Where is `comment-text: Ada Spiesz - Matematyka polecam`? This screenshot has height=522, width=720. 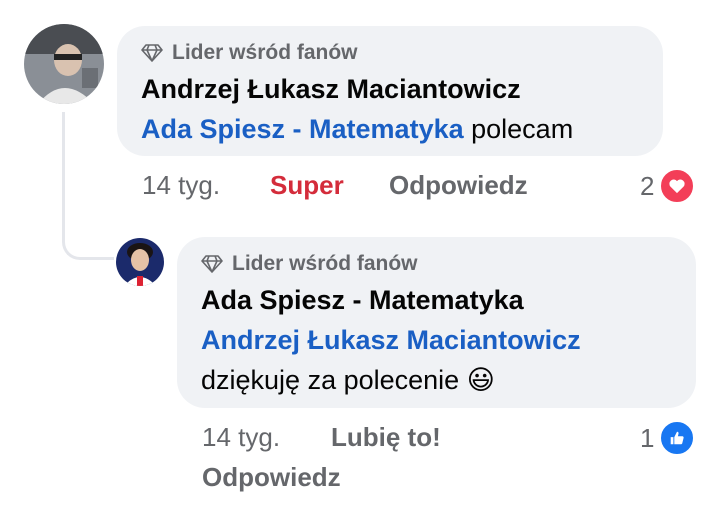
comment-text: Ada Spiesz - Matematyka polecam is located at coordinates (357, 129).